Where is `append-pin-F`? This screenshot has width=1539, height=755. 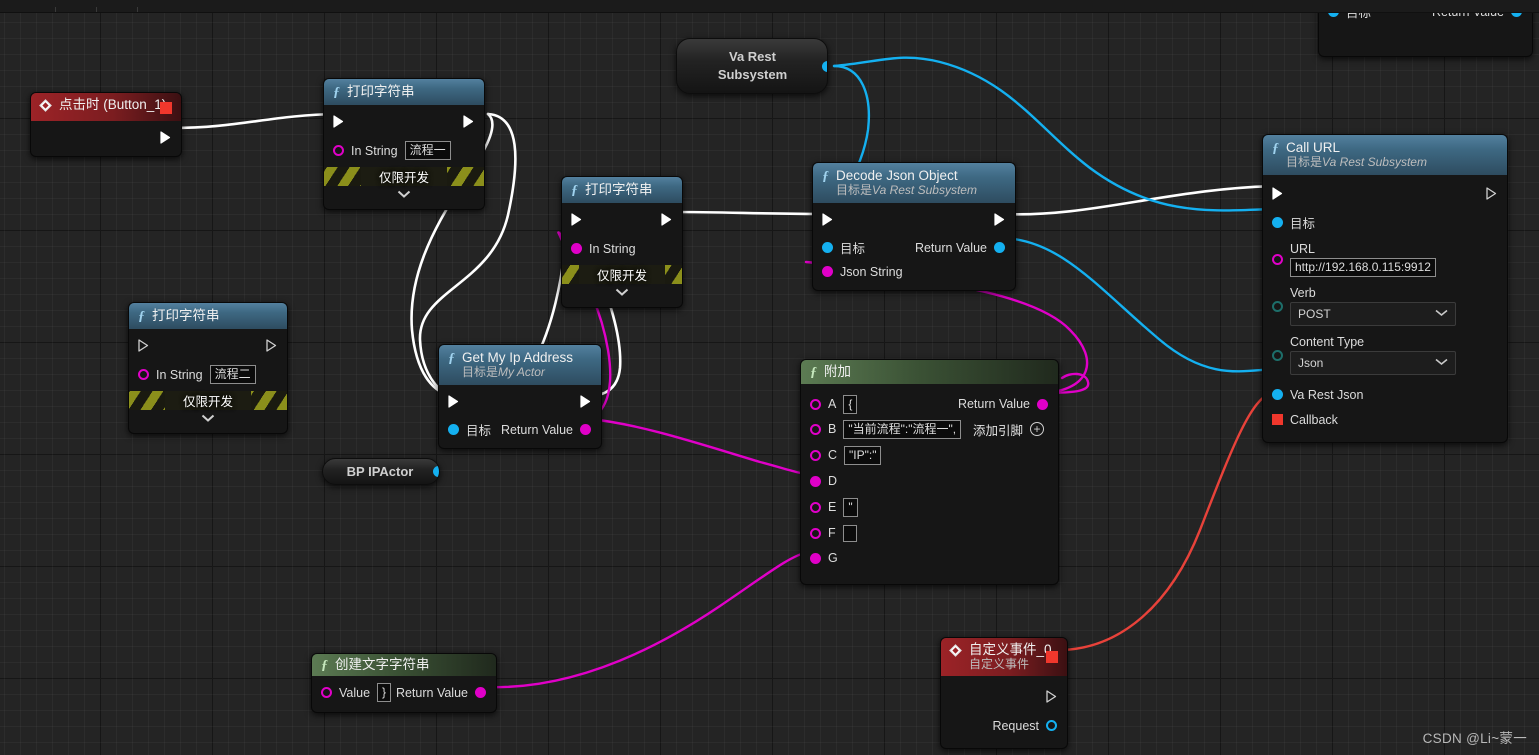 append-pin-F is located at coordinates (815, 533).